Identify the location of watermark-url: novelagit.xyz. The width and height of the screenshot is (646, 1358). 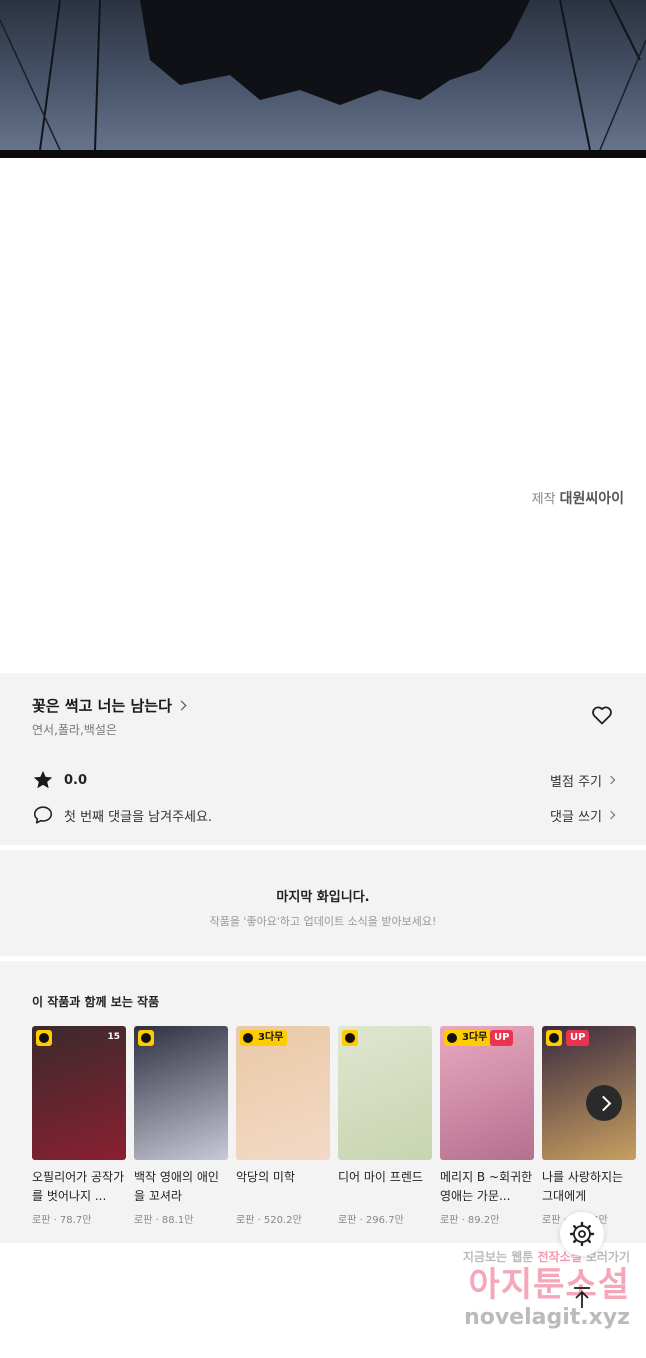
(547, 1317).